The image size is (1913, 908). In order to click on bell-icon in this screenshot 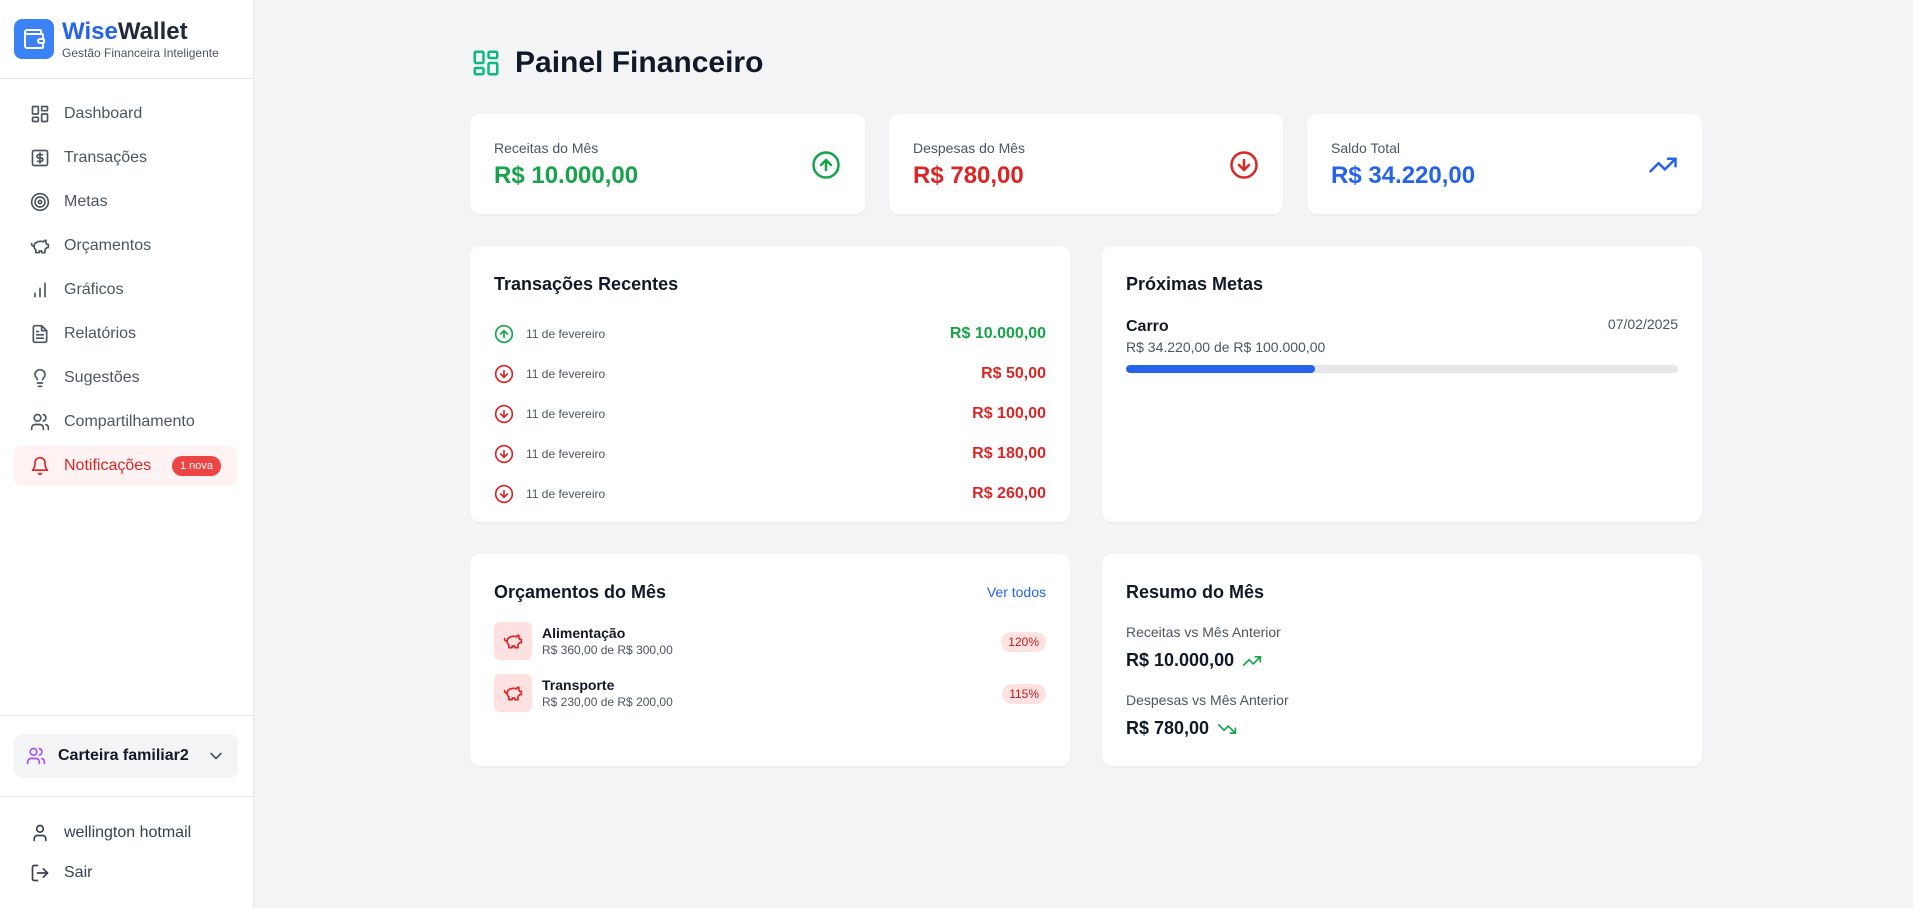, I will do `click(40, 466)`.